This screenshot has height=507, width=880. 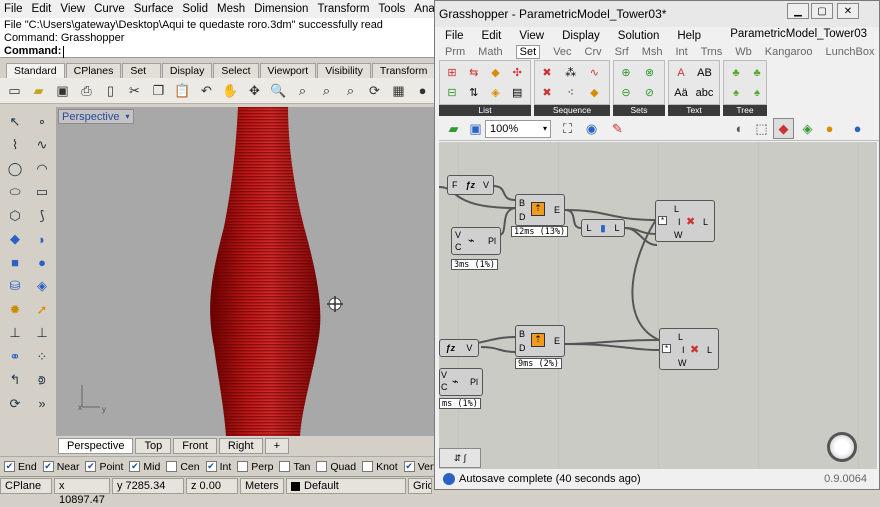 What do you see at coordinates (689, 36) in the screenshot?
I see `gh-menu-help: Help` at bounding box center [689, 36].